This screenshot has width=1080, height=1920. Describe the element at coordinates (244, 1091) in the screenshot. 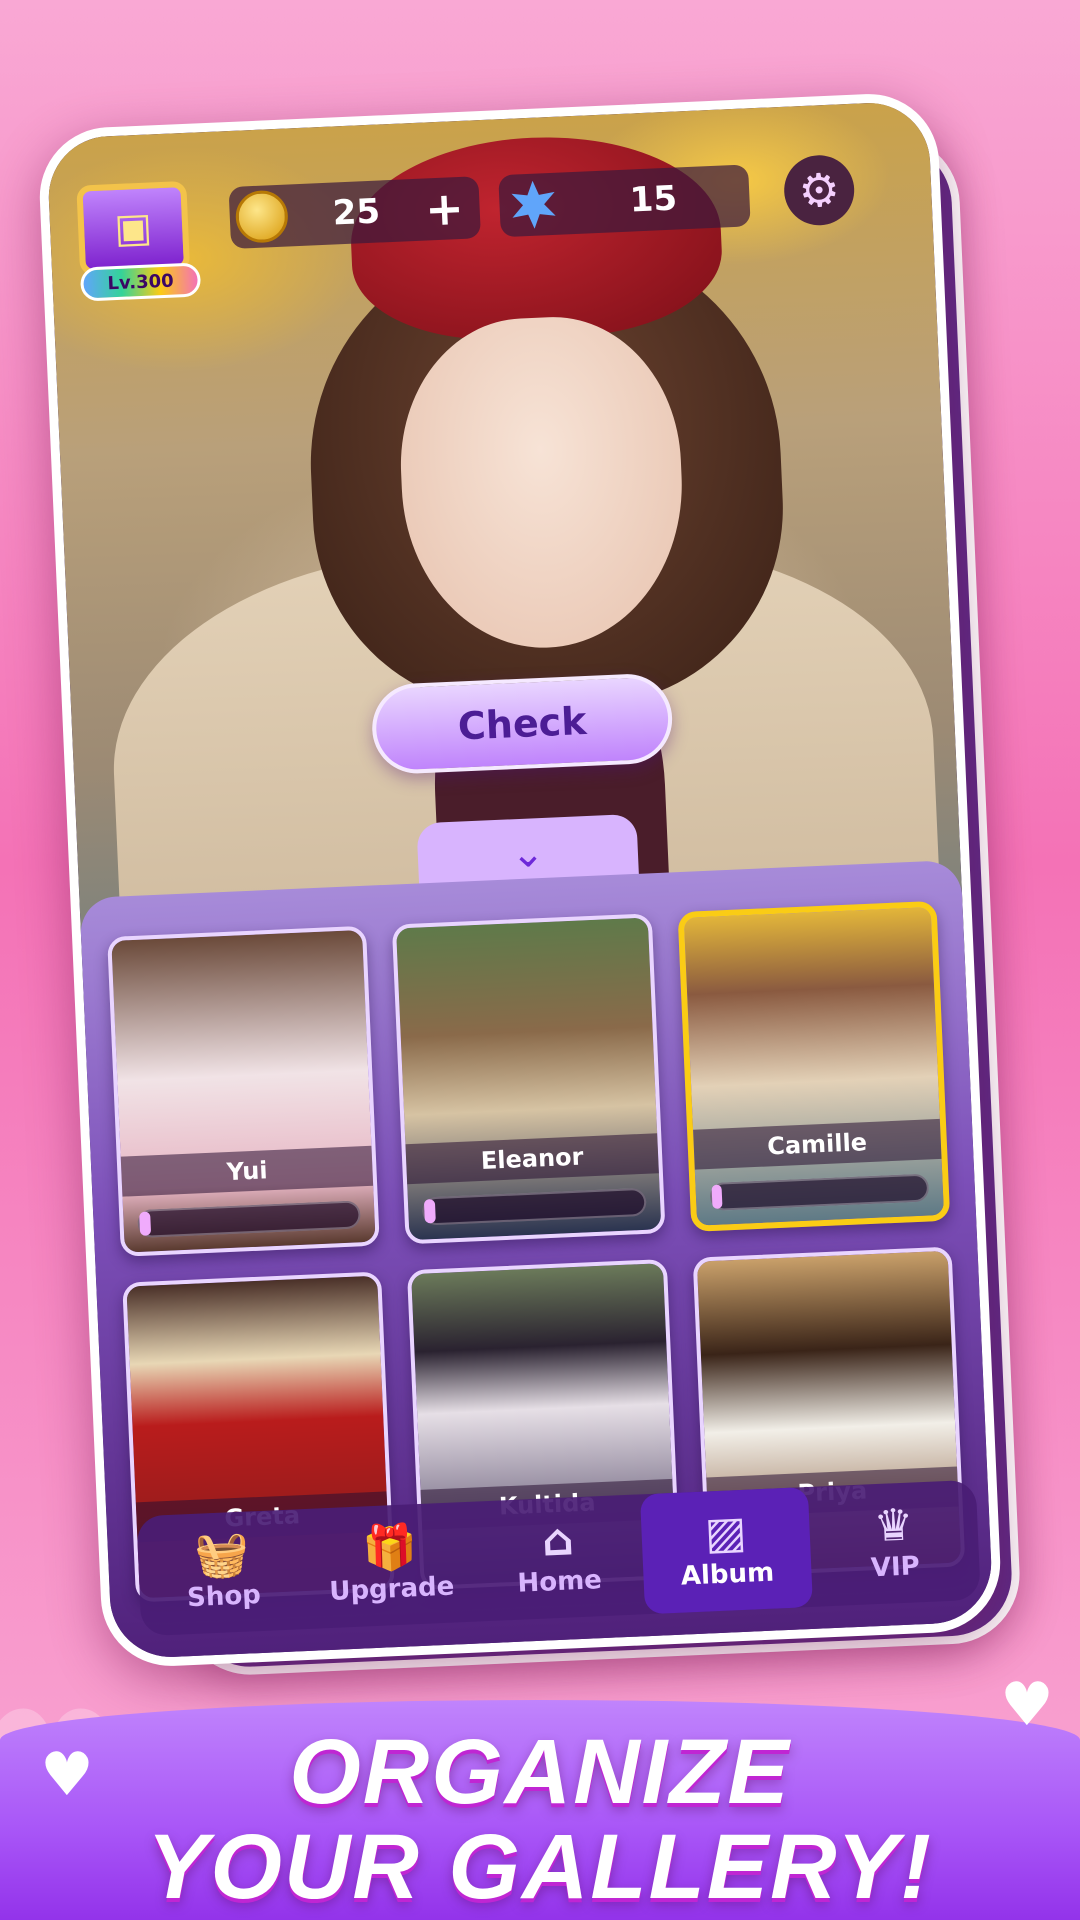

I see `album-card-yui: Yui` at that location.